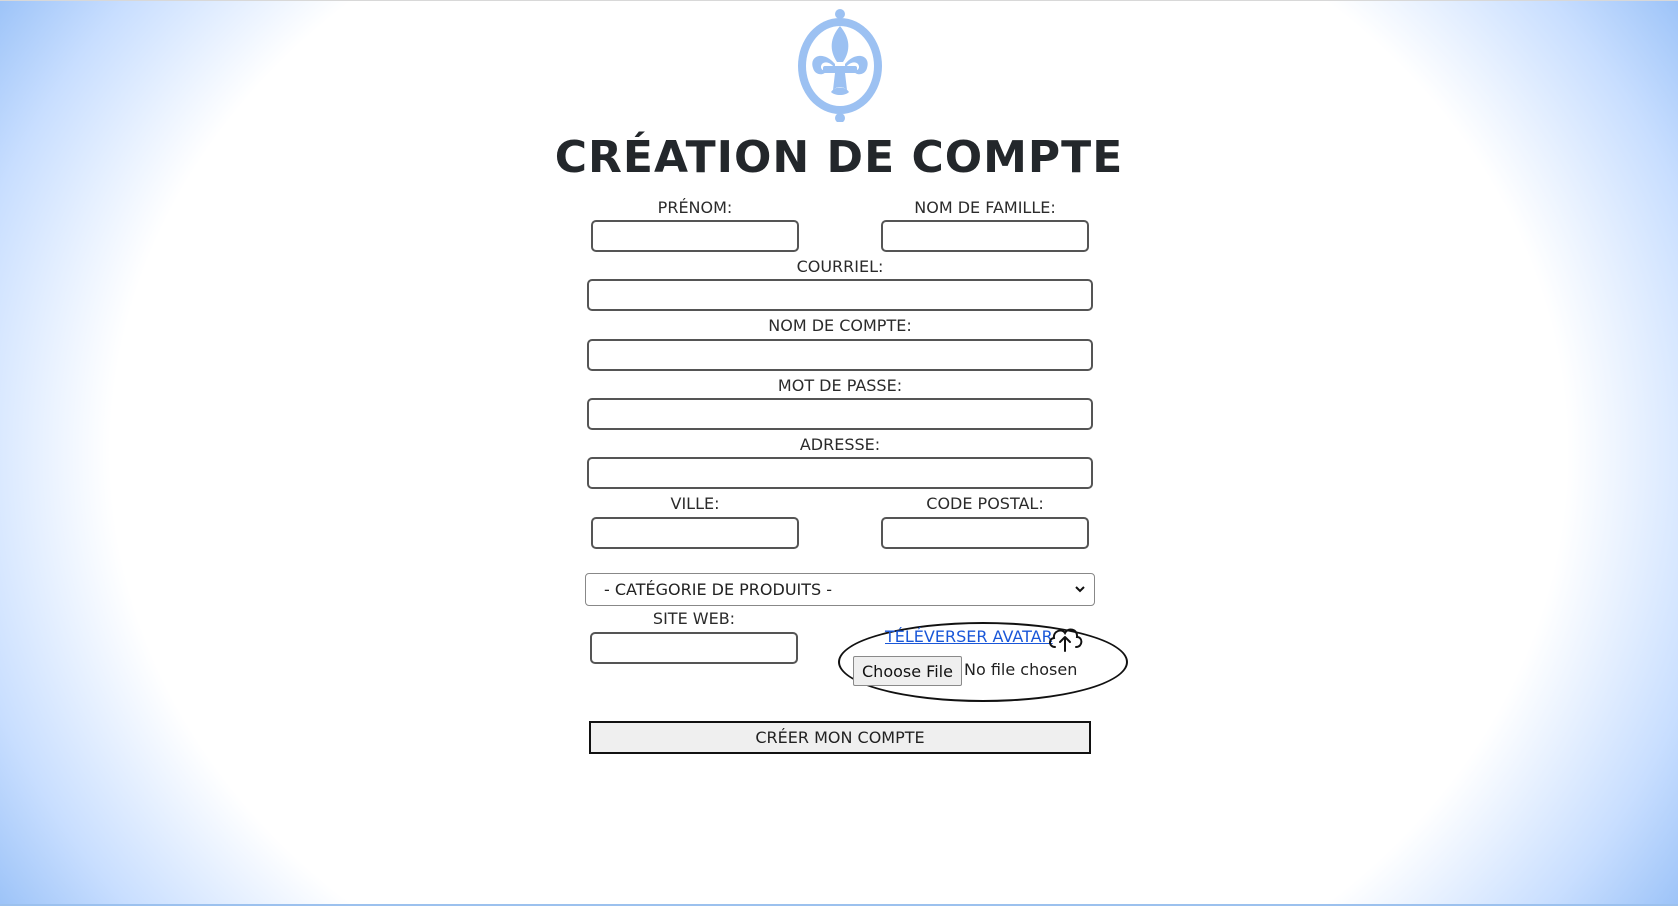 The image size is (1678, 906). Describe the element at coordinates (718, 589) in the screenshot. I see `product-category-selected: - CATÉGORIE DE PRODUITS -` at that location.